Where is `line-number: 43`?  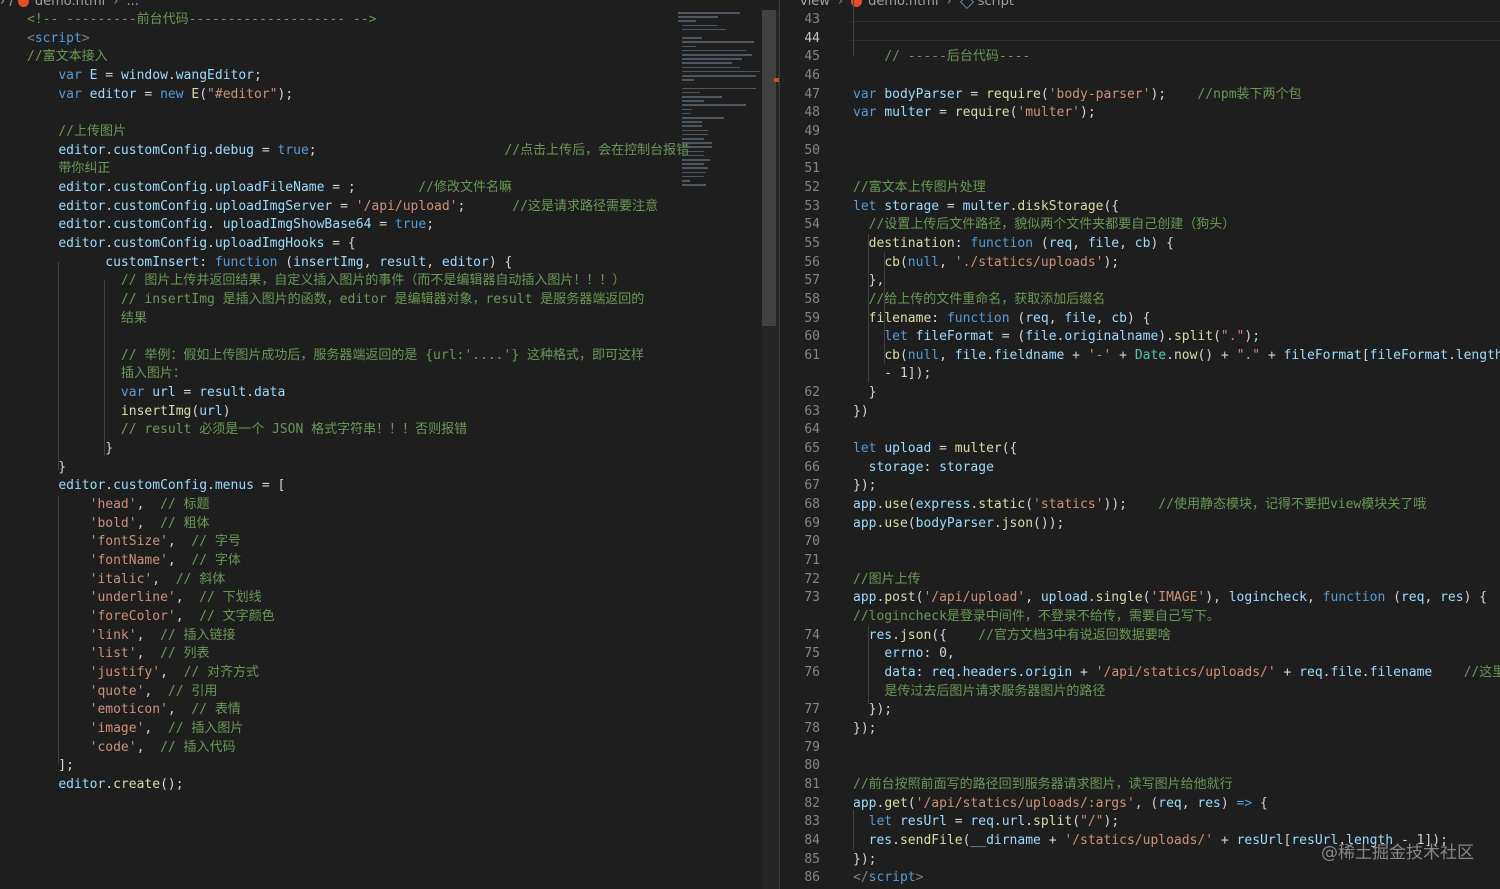 line-number: 43 is located at coordinates (800, 20).